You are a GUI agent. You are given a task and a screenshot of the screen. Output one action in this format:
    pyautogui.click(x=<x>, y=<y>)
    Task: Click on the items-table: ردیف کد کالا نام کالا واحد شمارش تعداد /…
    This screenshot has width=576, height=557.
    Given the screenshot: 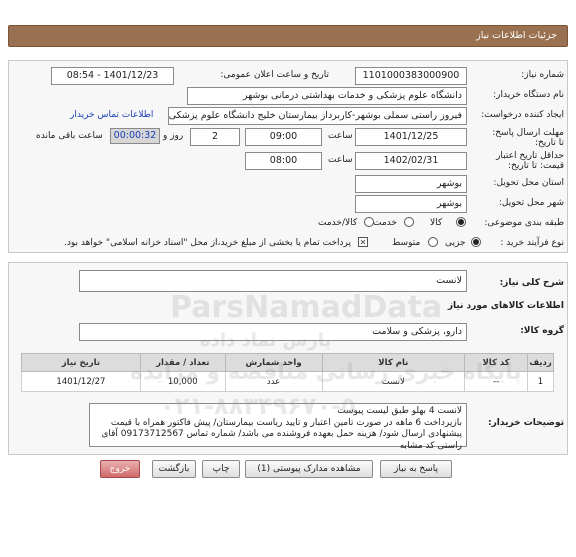 What is the action you would take?
    pyautogui.click(x=287, y=372)
    